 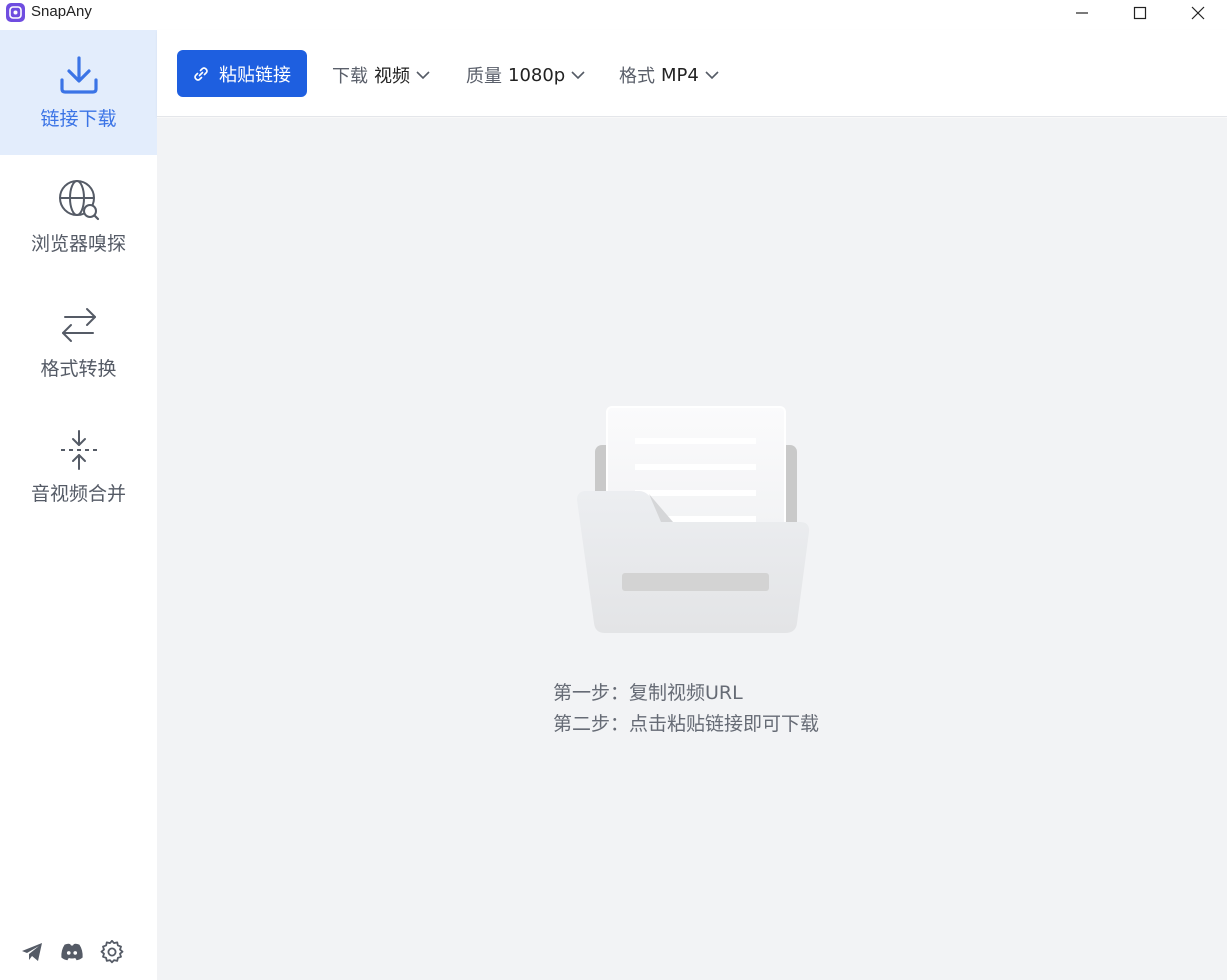 I want to click on format-value: MP4, so click(x=680, y=75).